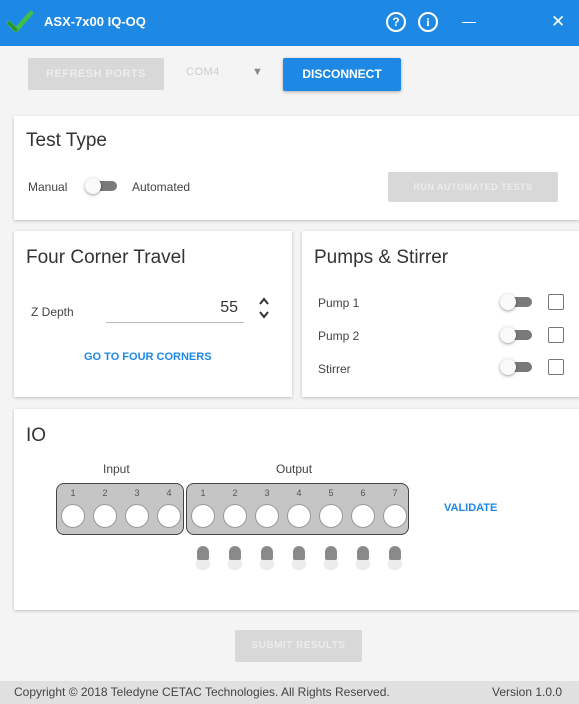 The height and width of the screenshot is (704, 579). I want to click on input-number: 2, so click(105, 493).